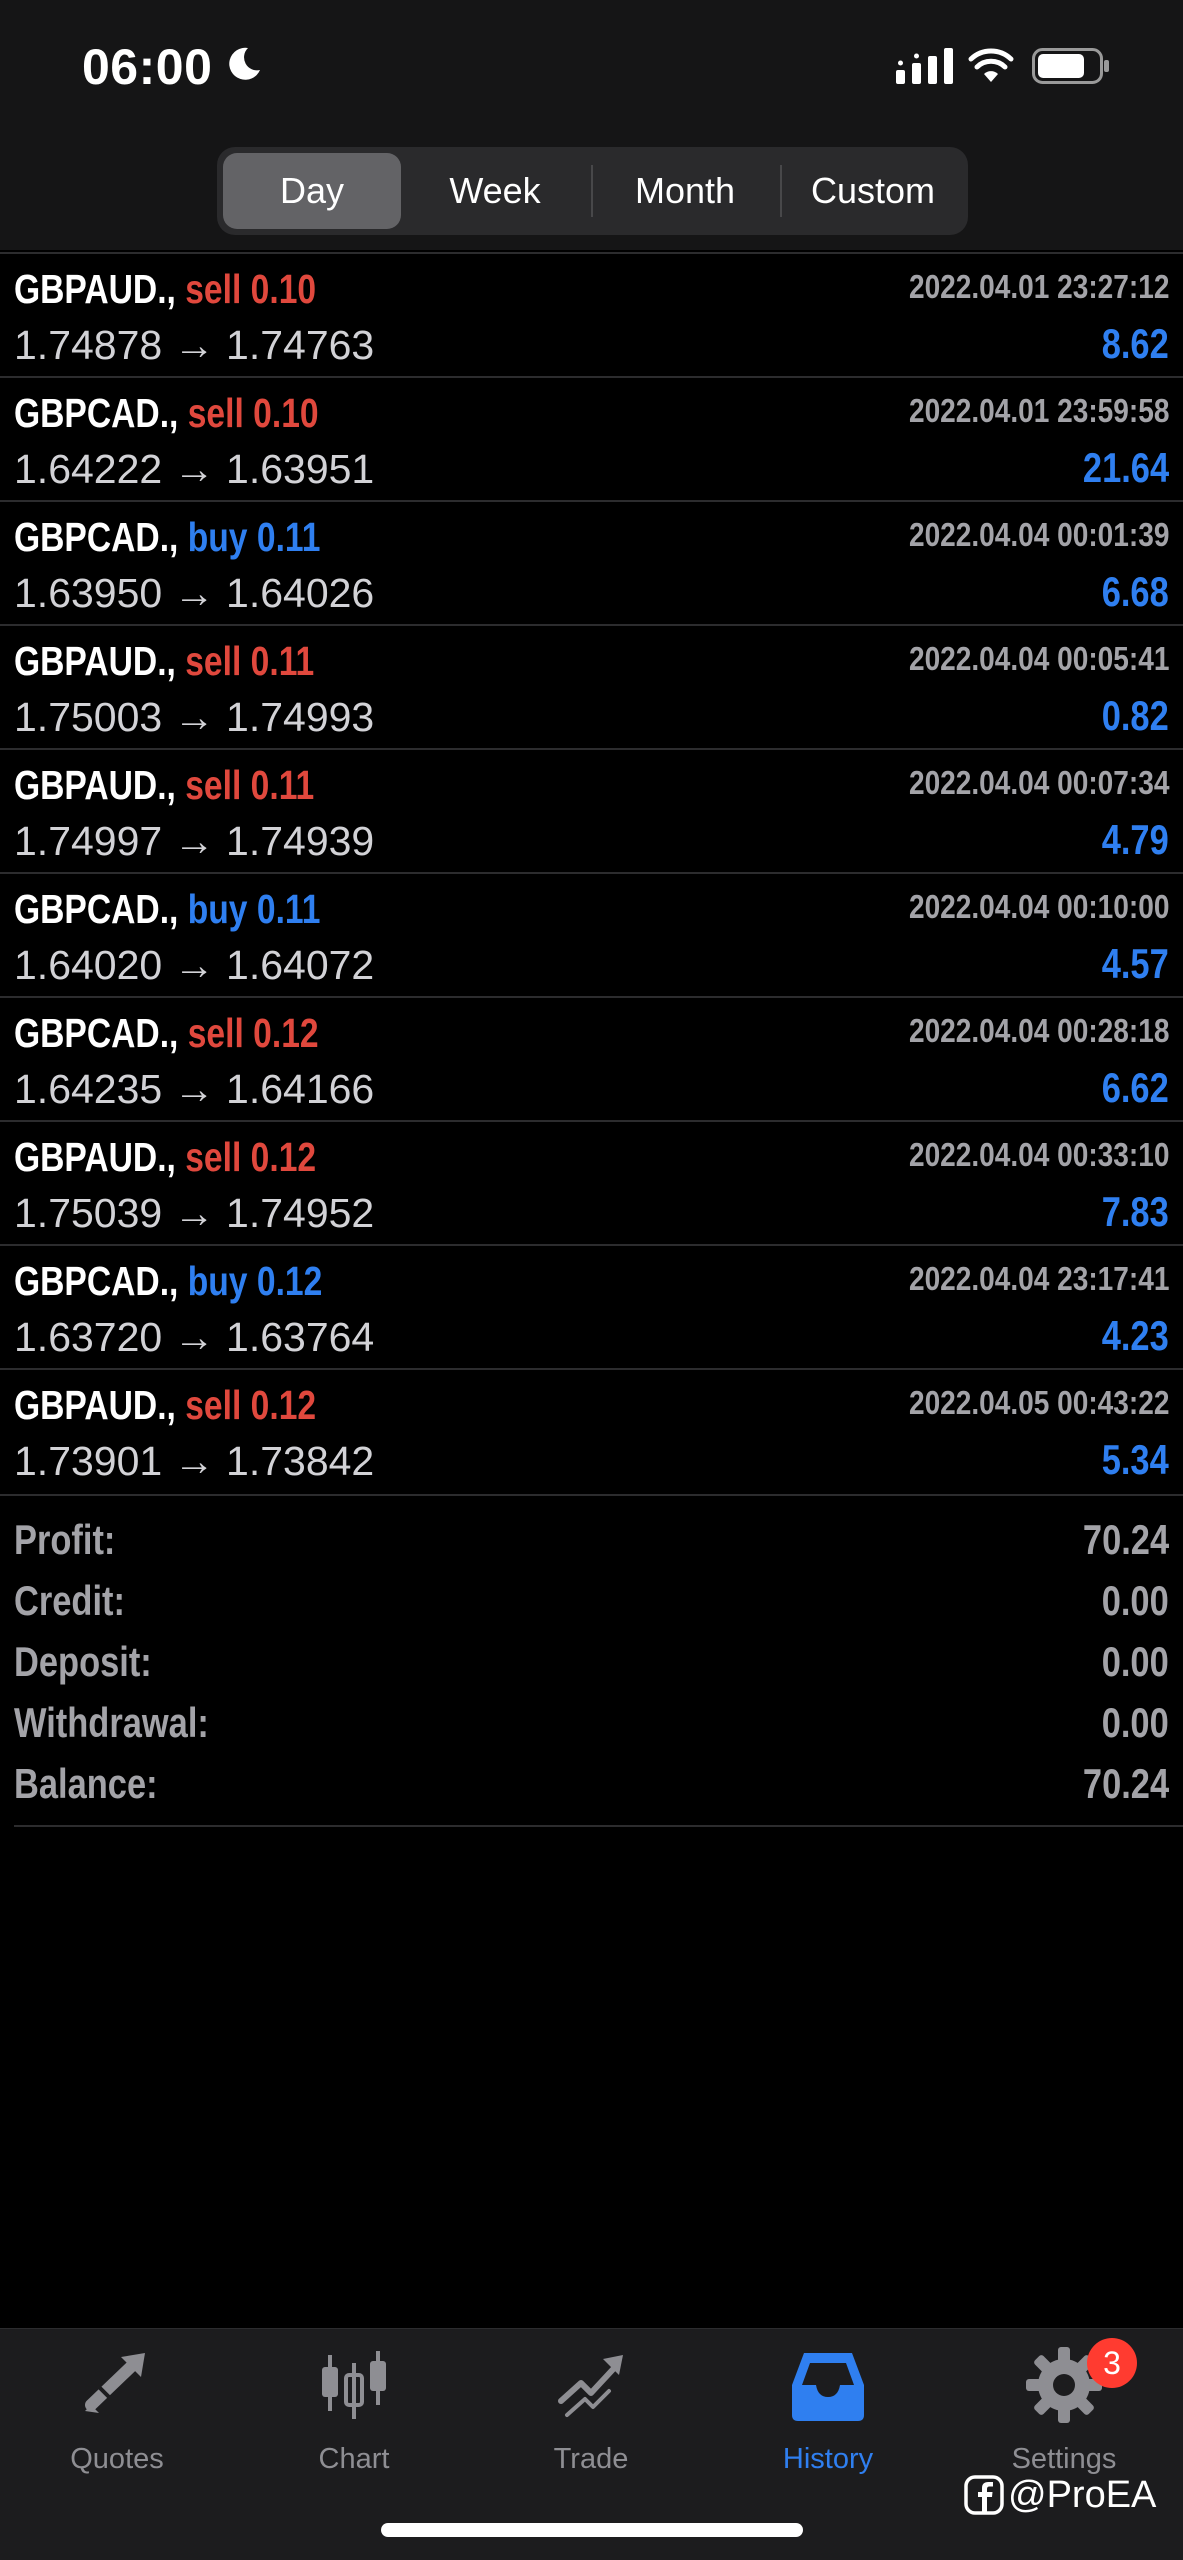 Image resolution: width=1183 pixels, height=2560 pixels. What do you see at coordinates (165, 289) in the screenshot?
I see `trade-symbol: GBPAUD., sell 0.10` at bounding box center [165, 289].